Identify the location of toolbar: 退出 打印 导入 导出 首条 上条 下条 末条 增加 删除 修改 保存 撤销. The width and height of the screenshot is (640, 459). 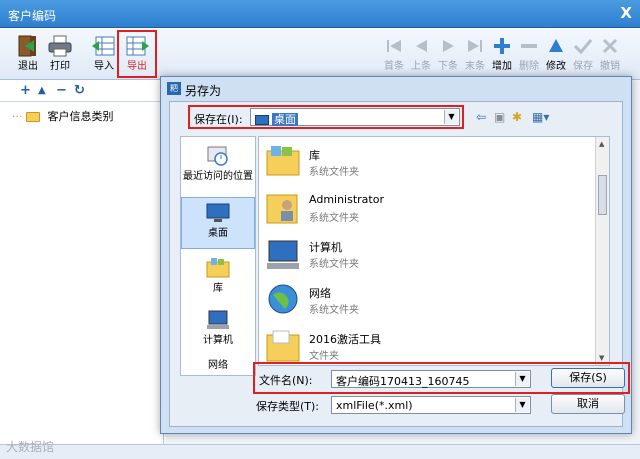
(320, 54).